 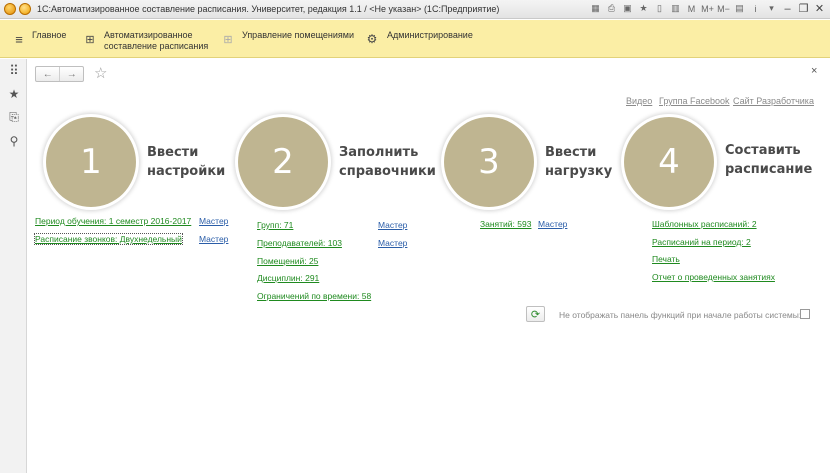 I want to click on step-1-title: Ввести настройки, so click(x=186, y=162).